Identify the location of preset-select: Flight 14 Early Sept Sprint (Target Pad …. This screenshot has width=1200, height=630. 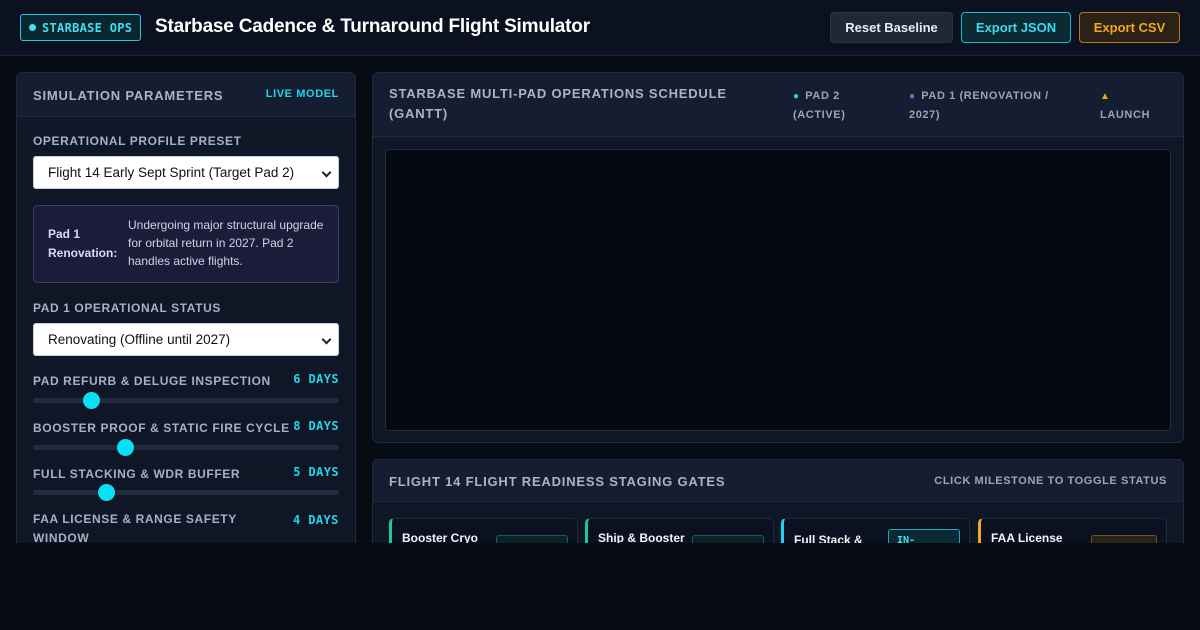
(186, 172).